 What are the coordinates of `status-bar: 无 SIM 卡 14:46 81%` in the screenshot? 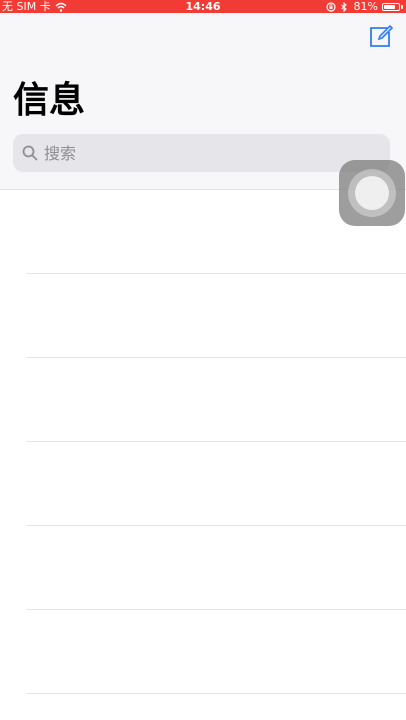 It's located at (203, 6).